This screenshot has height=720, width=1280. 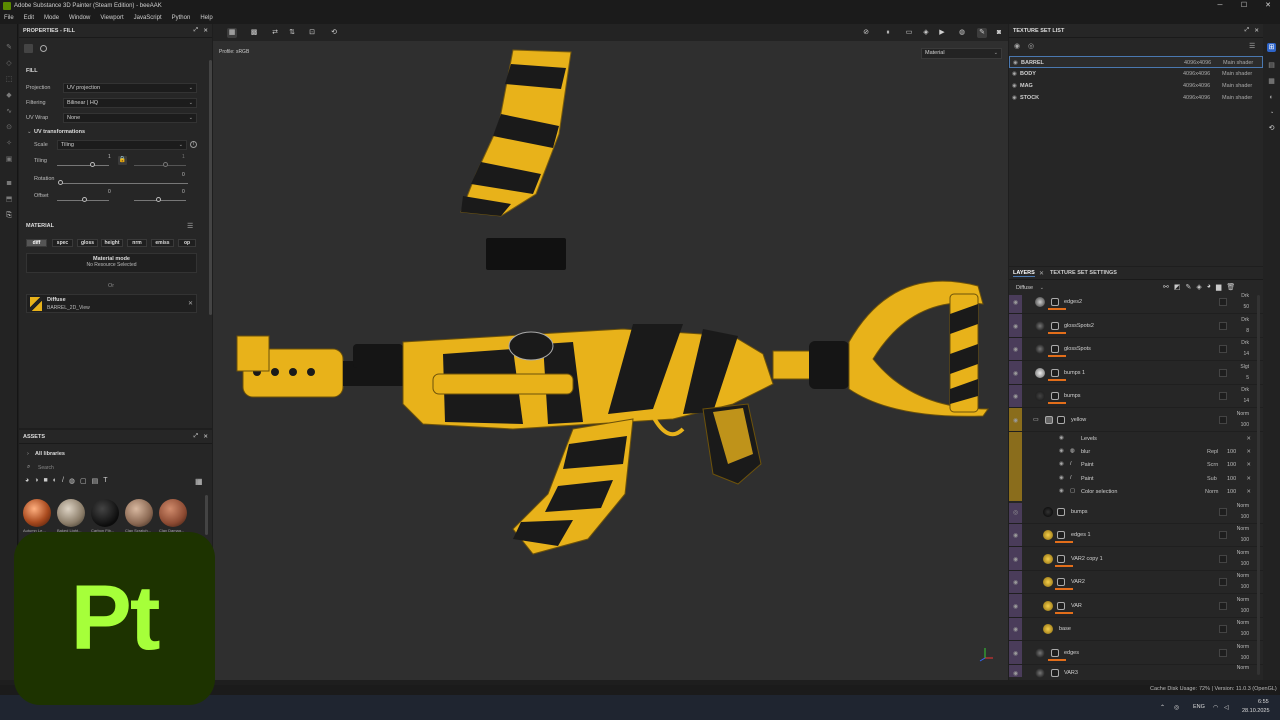 I want to click on display-settings-icon: ▦, so click(x=1271, y=81).